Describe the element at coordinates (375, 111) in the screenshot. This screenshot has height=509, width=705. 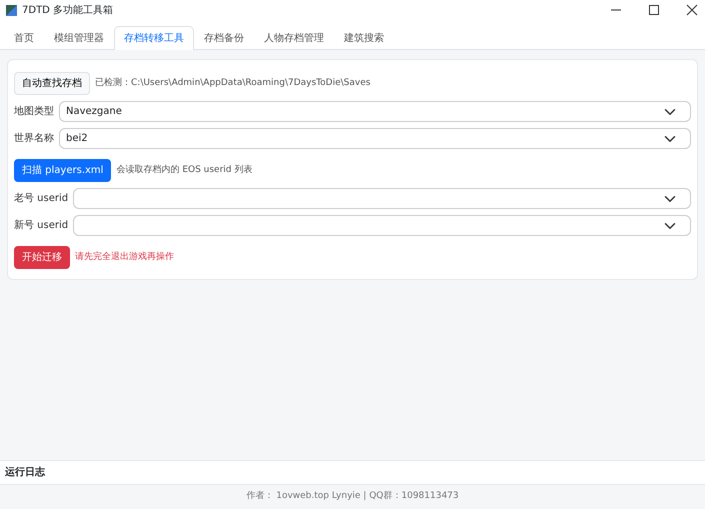
I see `map-type-select: Navezgane` at that location.